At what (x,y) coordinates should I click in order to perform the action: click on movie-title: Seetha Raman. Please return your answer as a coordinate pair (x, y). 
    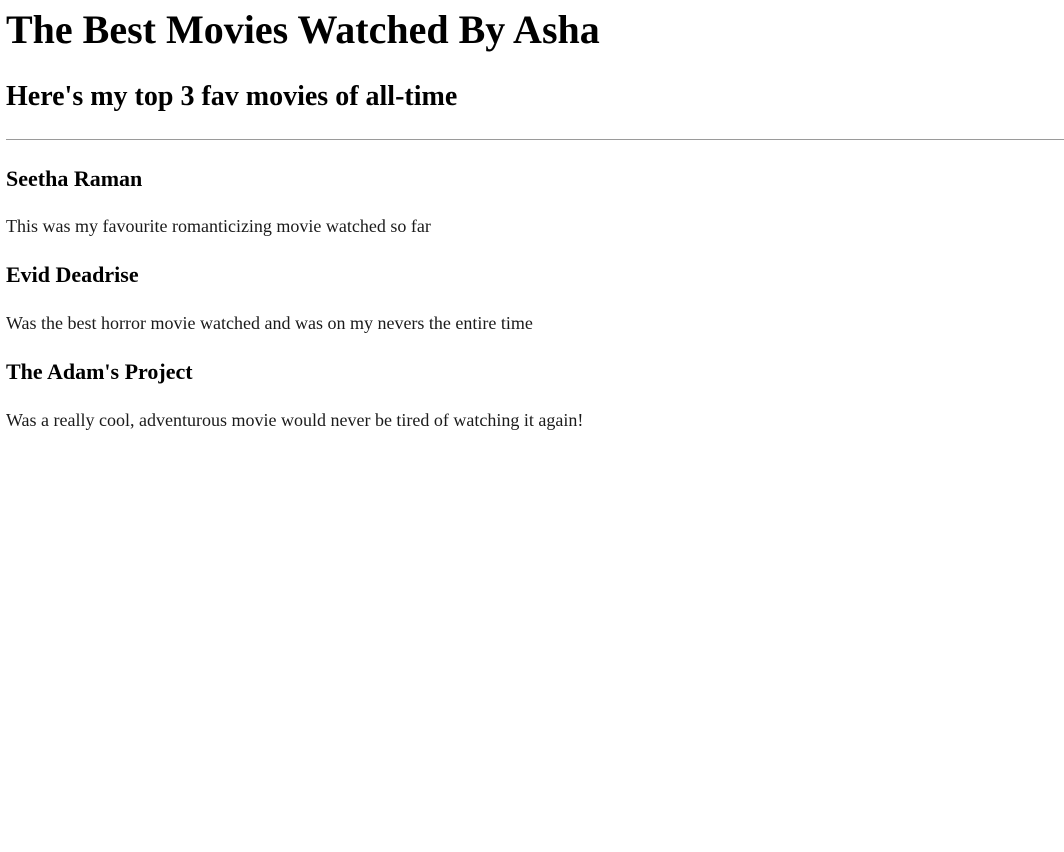
    Looking at the image, I should click on (74, 178).